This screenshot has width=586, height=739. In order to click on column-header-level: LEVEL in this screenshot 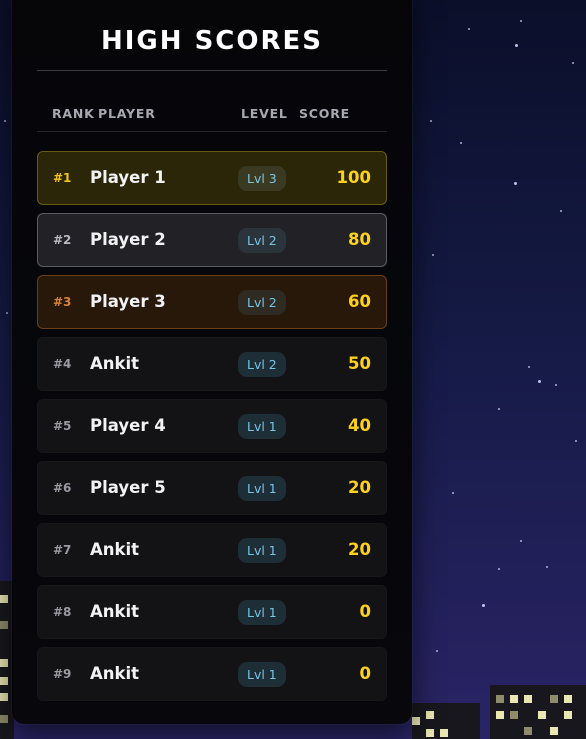, I will do `click(264, 113)`.